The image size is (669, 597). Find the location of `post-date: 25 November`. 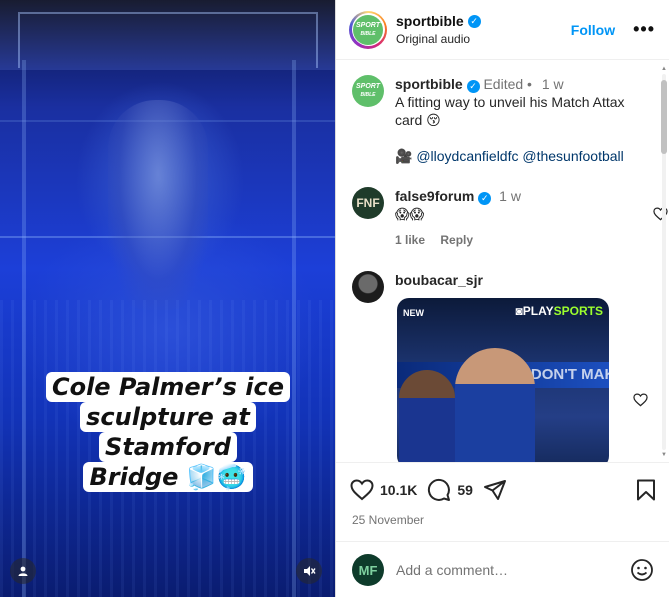

post-date: 25 November is located at coordinates (502, 520).